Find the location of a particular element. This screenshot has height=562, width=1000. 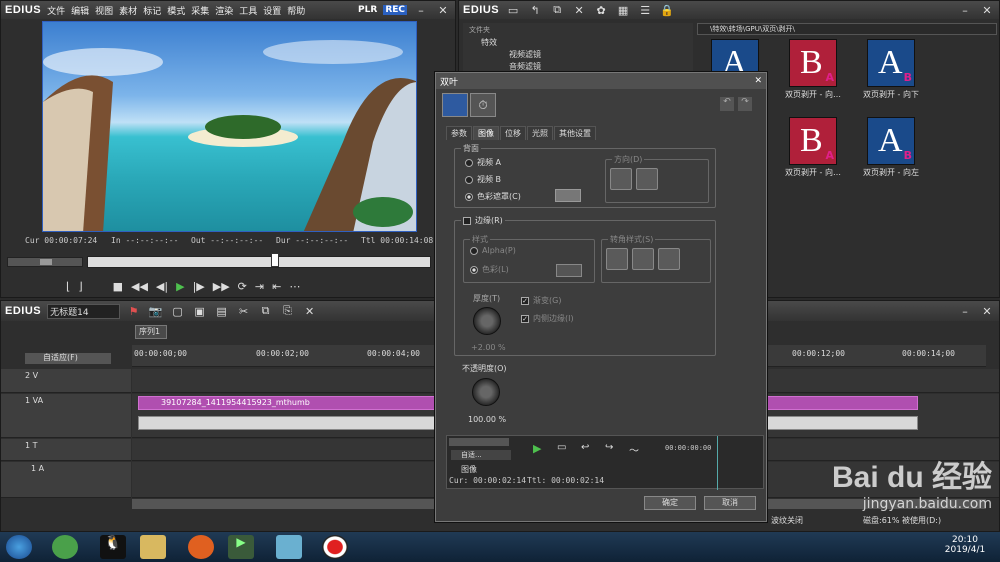

rec-label: REC is located at coordinates (395, 10).